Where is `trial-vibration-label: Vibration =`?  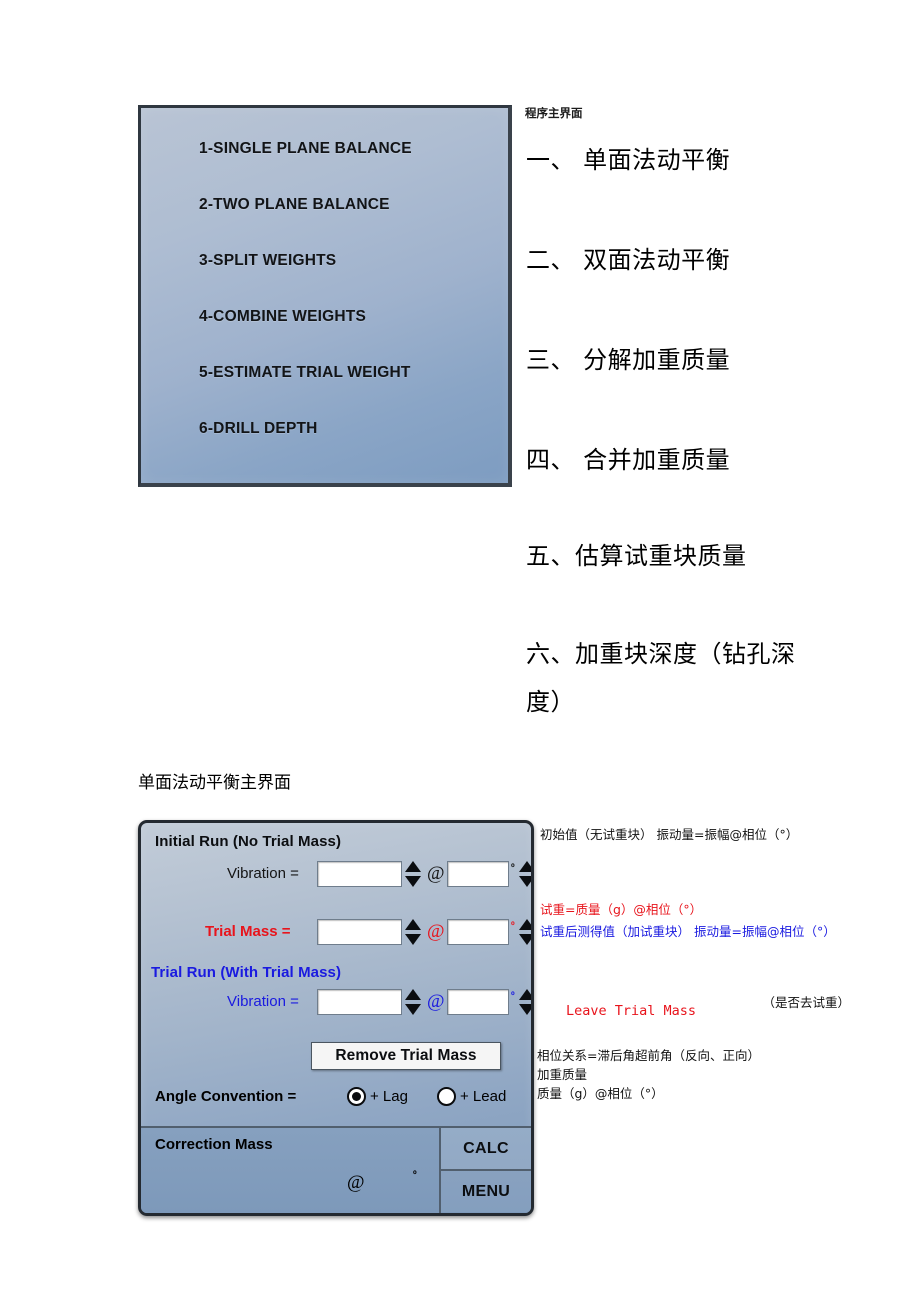 trial-vibration-label: Vibration = is located at coordinates (263, 1001).